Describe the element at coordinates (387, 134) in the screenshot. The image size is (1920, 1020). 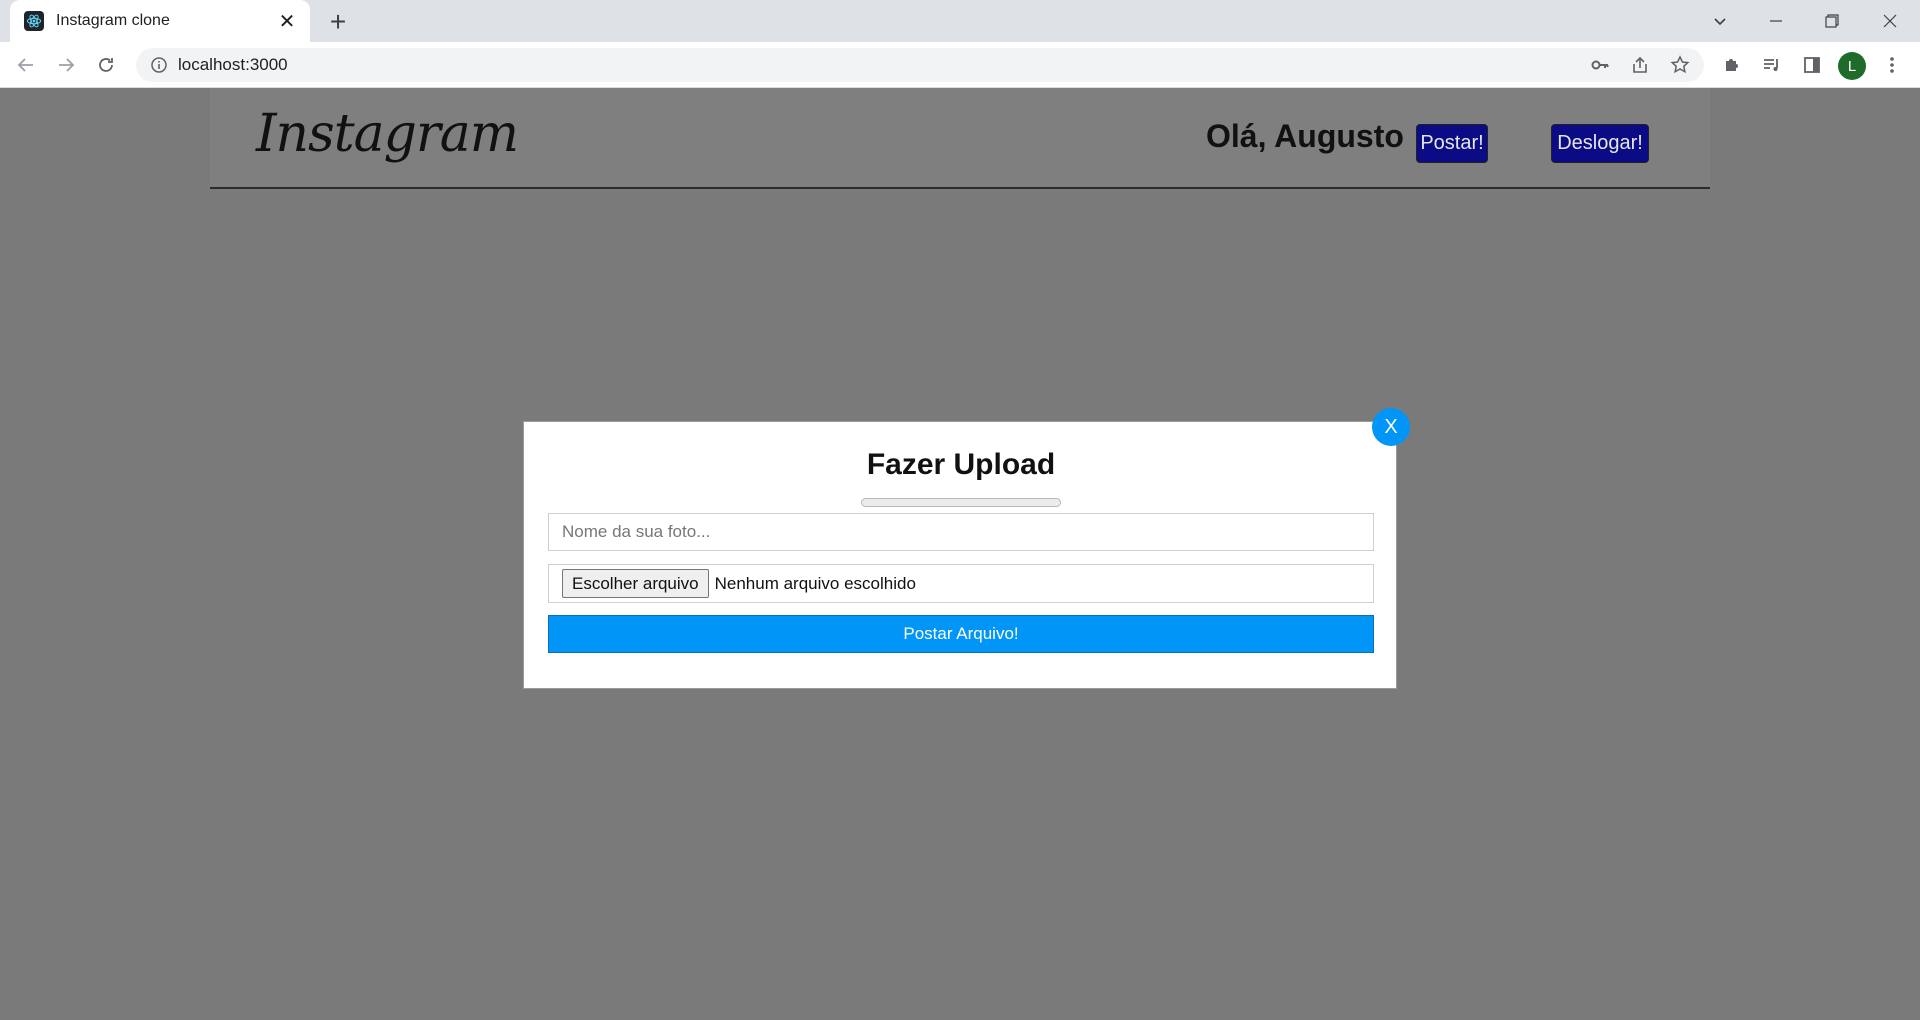
I see `instagram-logo: Instagram` at that location.